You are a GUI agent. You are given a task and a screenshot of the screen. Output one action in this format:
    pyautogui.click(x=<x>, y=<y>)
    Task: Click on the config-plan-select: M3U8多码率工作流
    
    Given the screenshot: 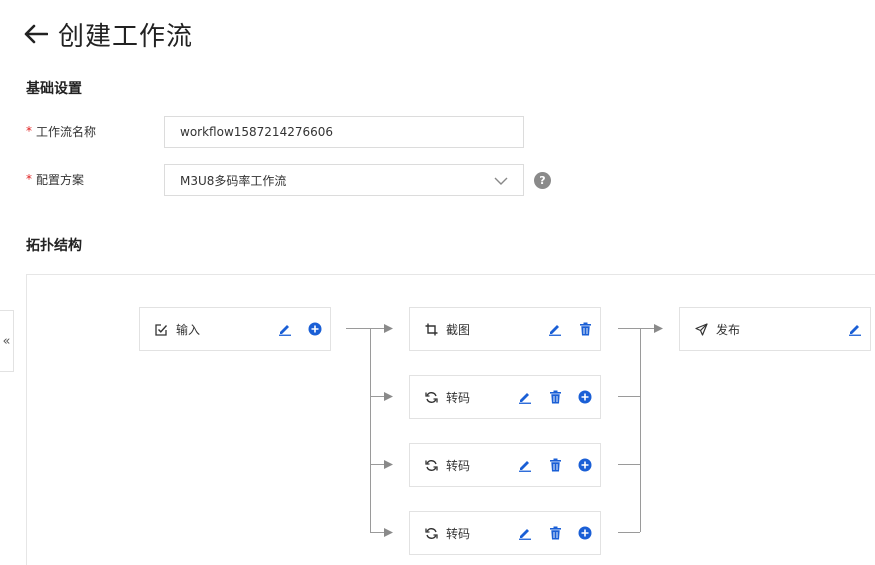 What is the action you would take?
    pyautogui.click(x=344, y=180)
    